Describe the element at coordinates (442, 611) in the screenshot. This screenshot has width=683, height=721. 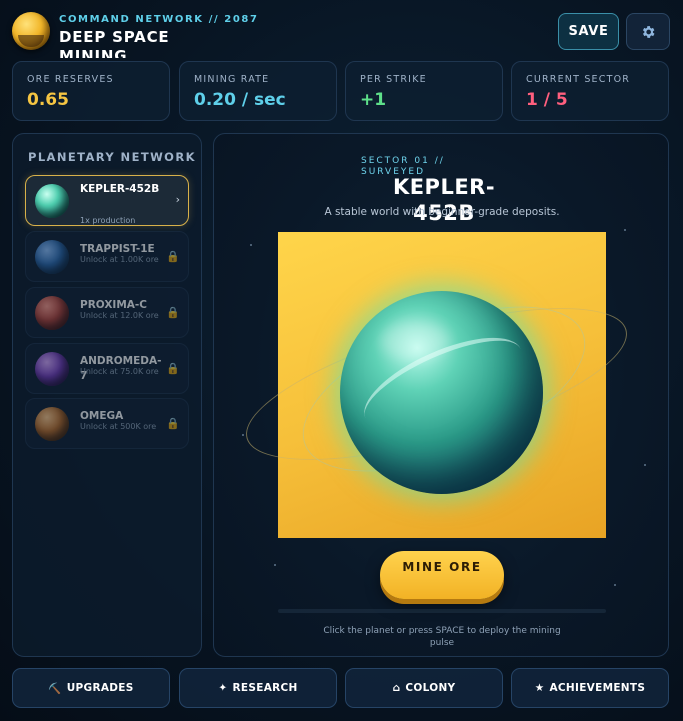
I see `mining-pulse-progress` at that location.